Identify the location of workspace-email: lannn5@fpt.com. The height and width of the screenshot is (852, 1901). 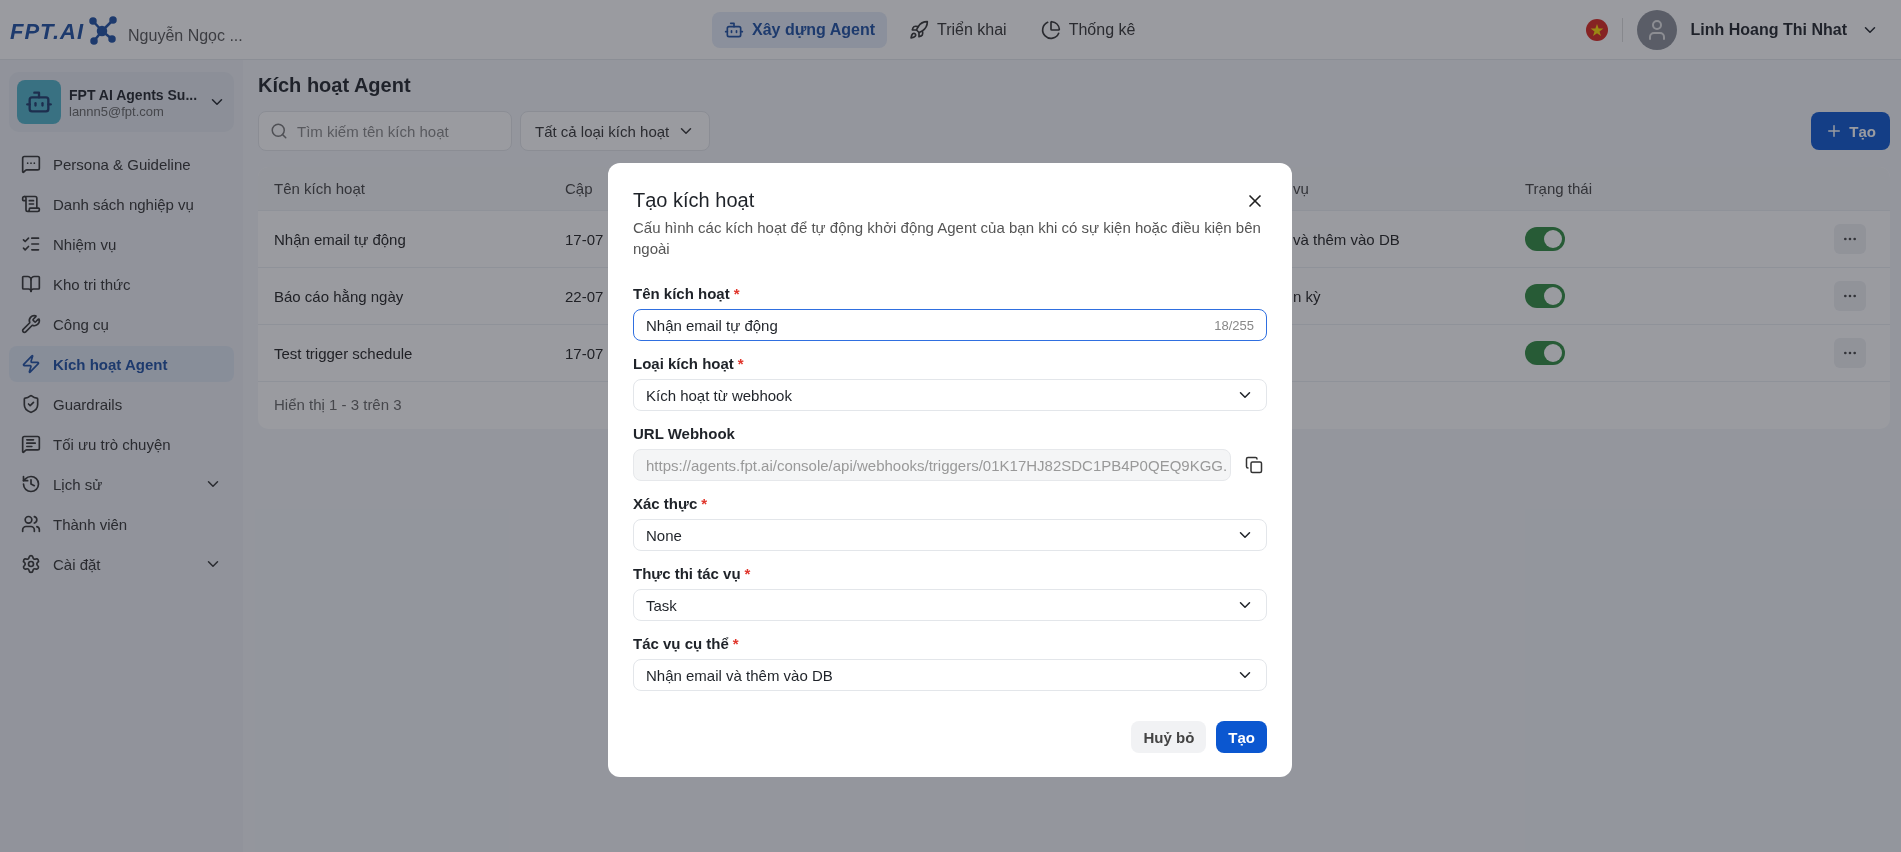
(117, 111).